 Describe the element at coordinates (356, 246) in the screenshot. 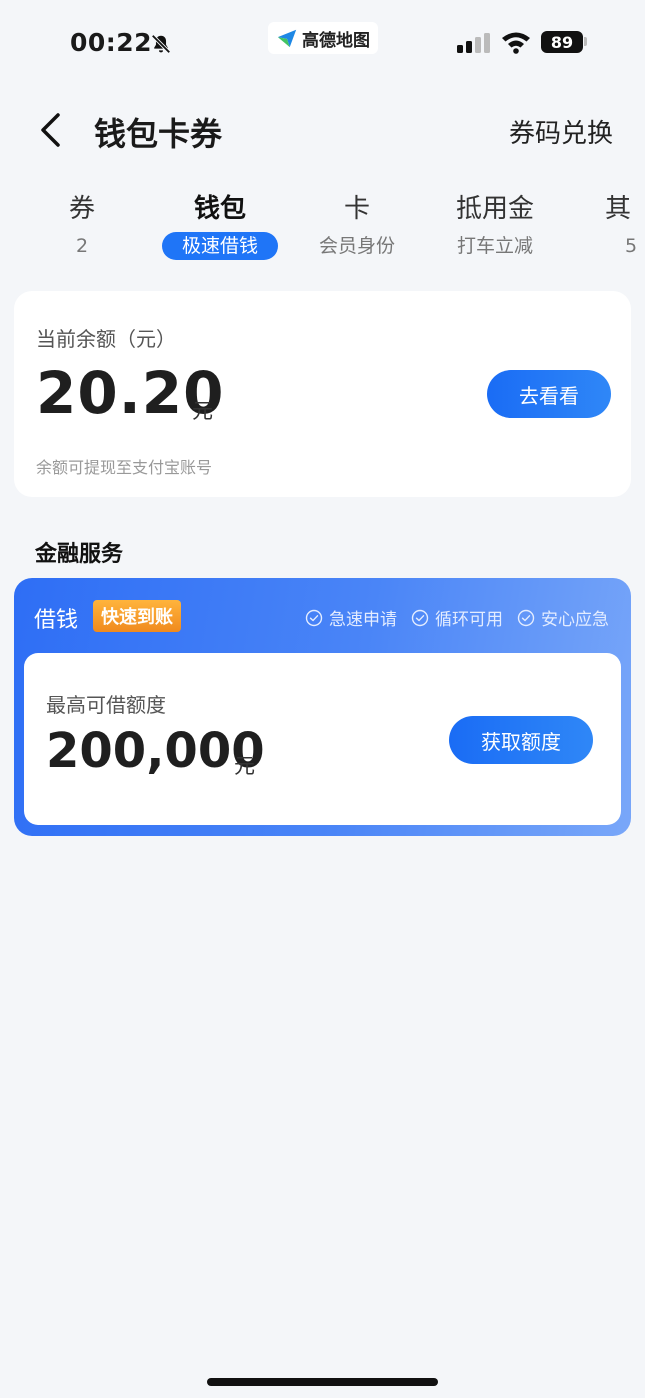

I see `tab-sub: 会员身份` at that location.